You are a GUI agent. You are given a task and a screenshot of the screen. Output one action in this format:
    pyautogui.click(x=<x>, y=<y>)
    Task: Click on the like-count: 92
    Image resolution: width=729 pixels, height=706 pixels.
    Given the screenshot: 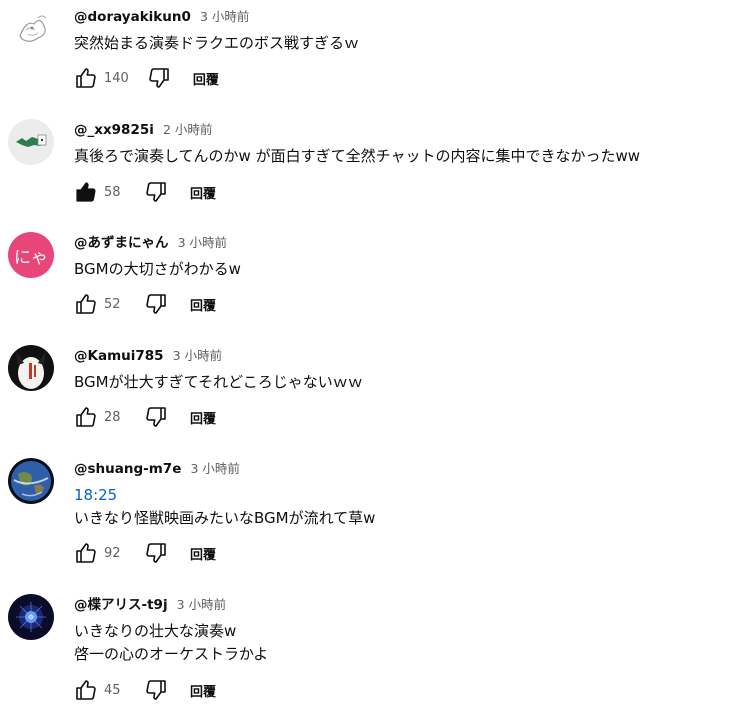 What is the action you would take?
    pyautogui.click(x=112, y=553)
    